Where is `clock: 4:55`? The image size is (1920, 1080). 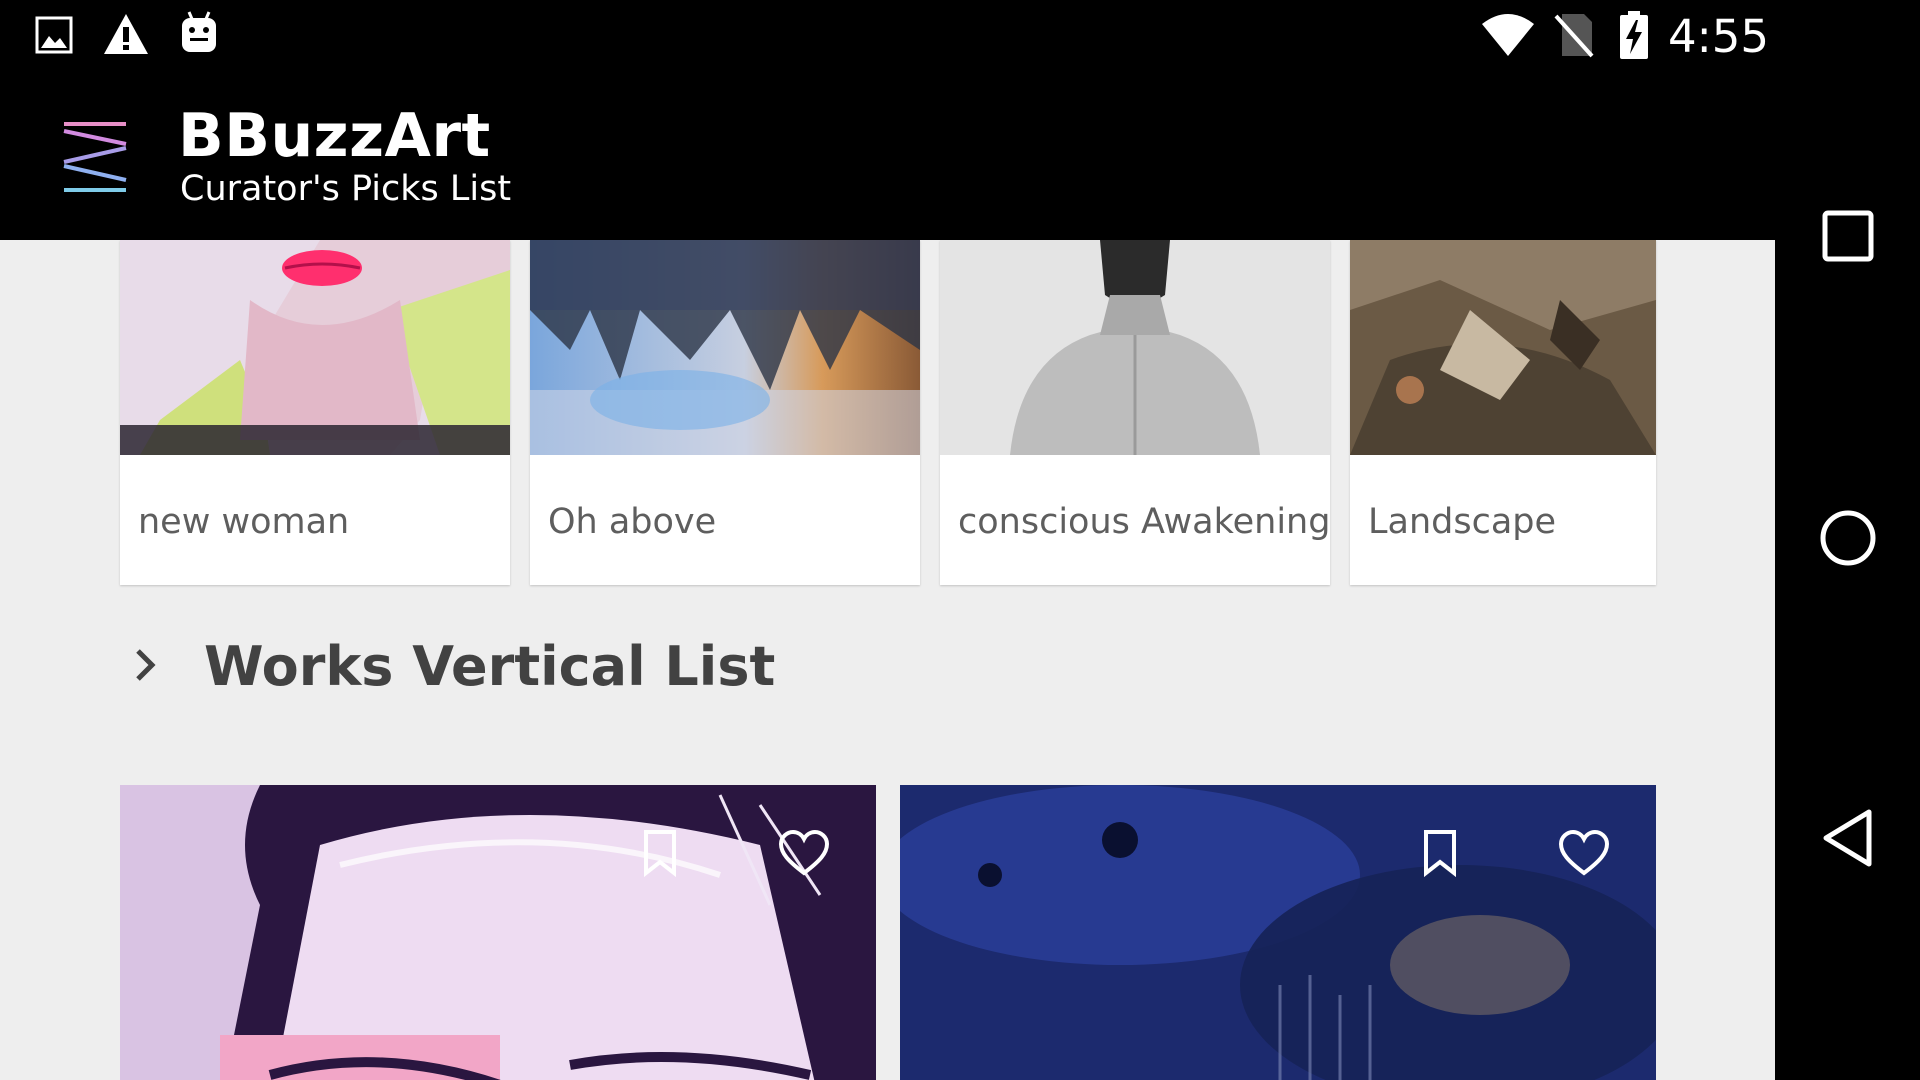 clock: 4:55 is located at coordinates (1719, 36).